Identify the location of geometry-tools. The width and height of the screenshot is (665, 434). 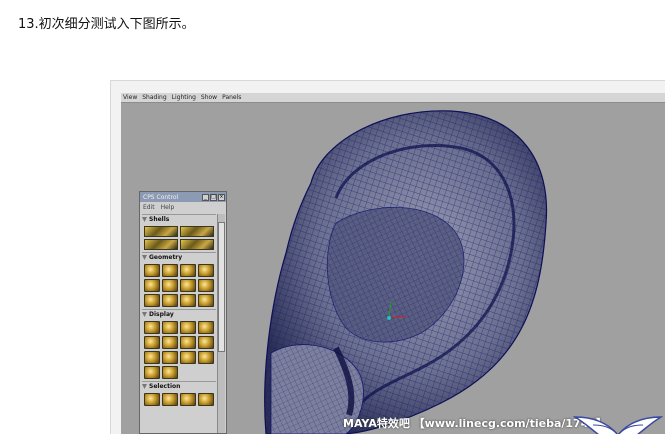
(179, 285).